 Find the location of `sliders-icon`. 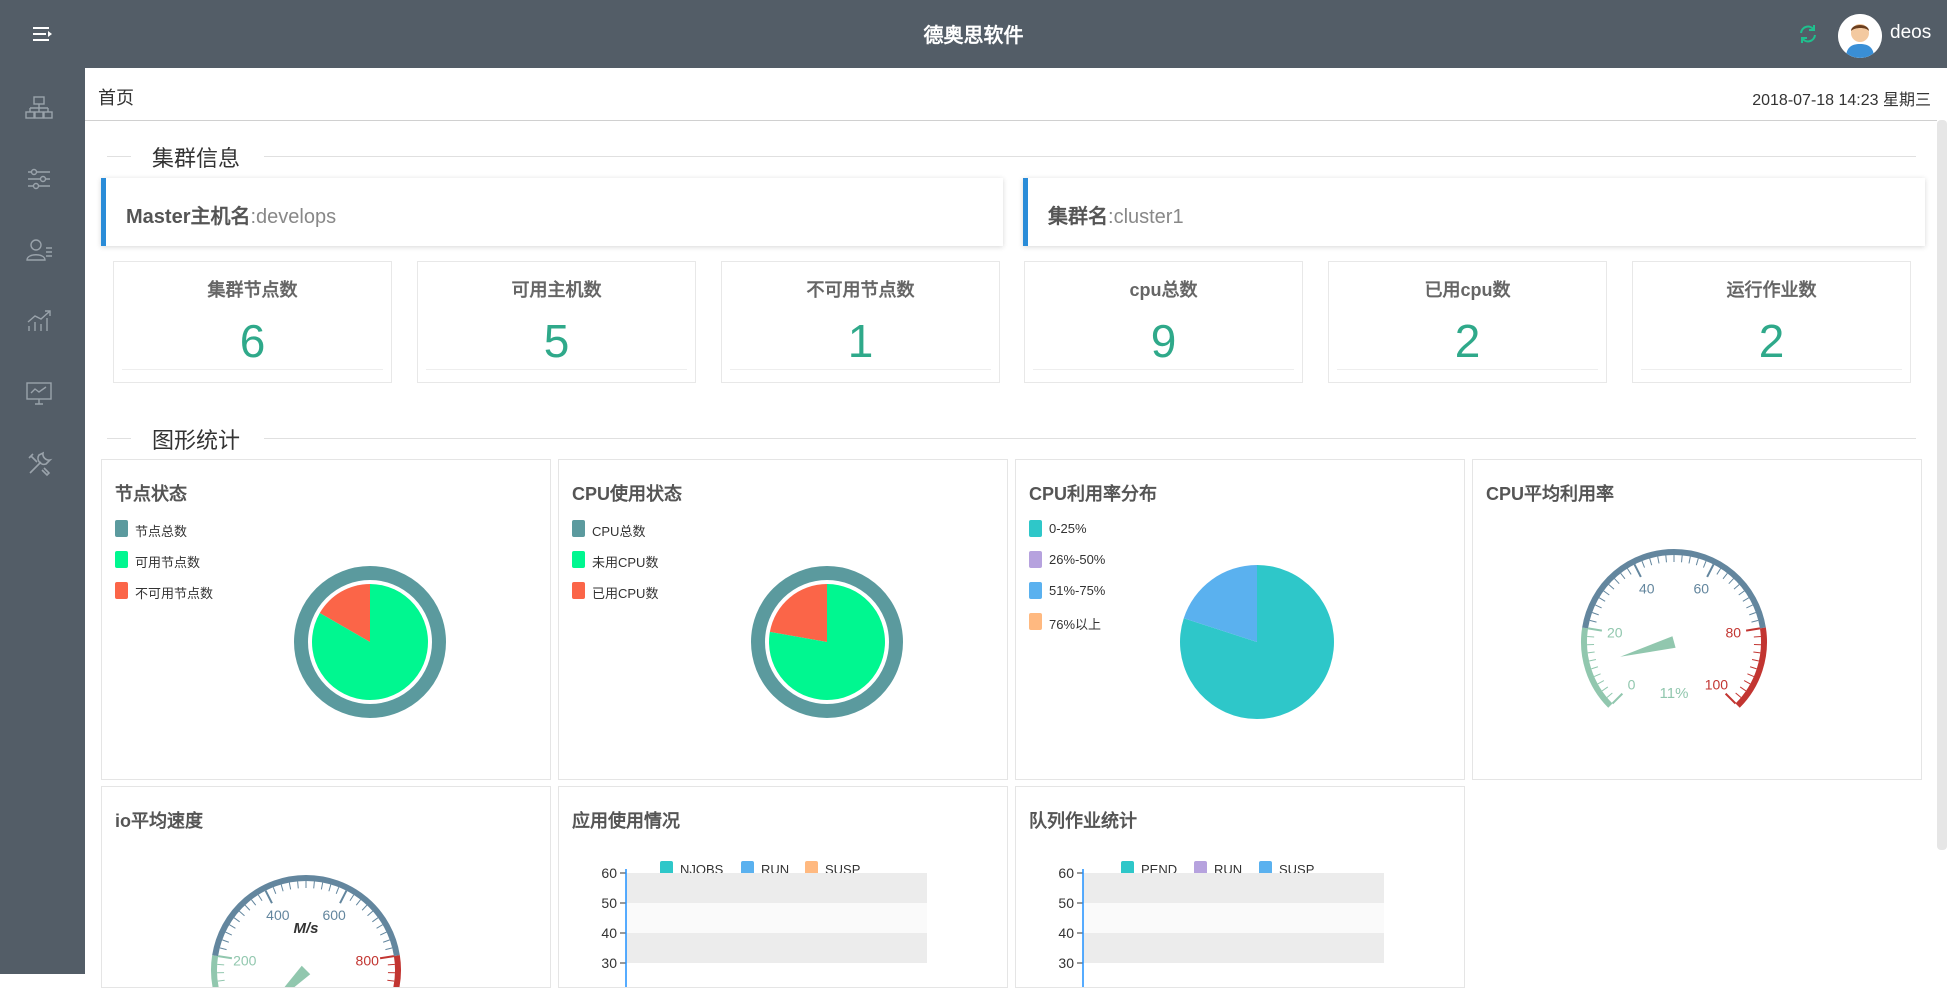

sliders-icon is located at coordinates (39, 179).